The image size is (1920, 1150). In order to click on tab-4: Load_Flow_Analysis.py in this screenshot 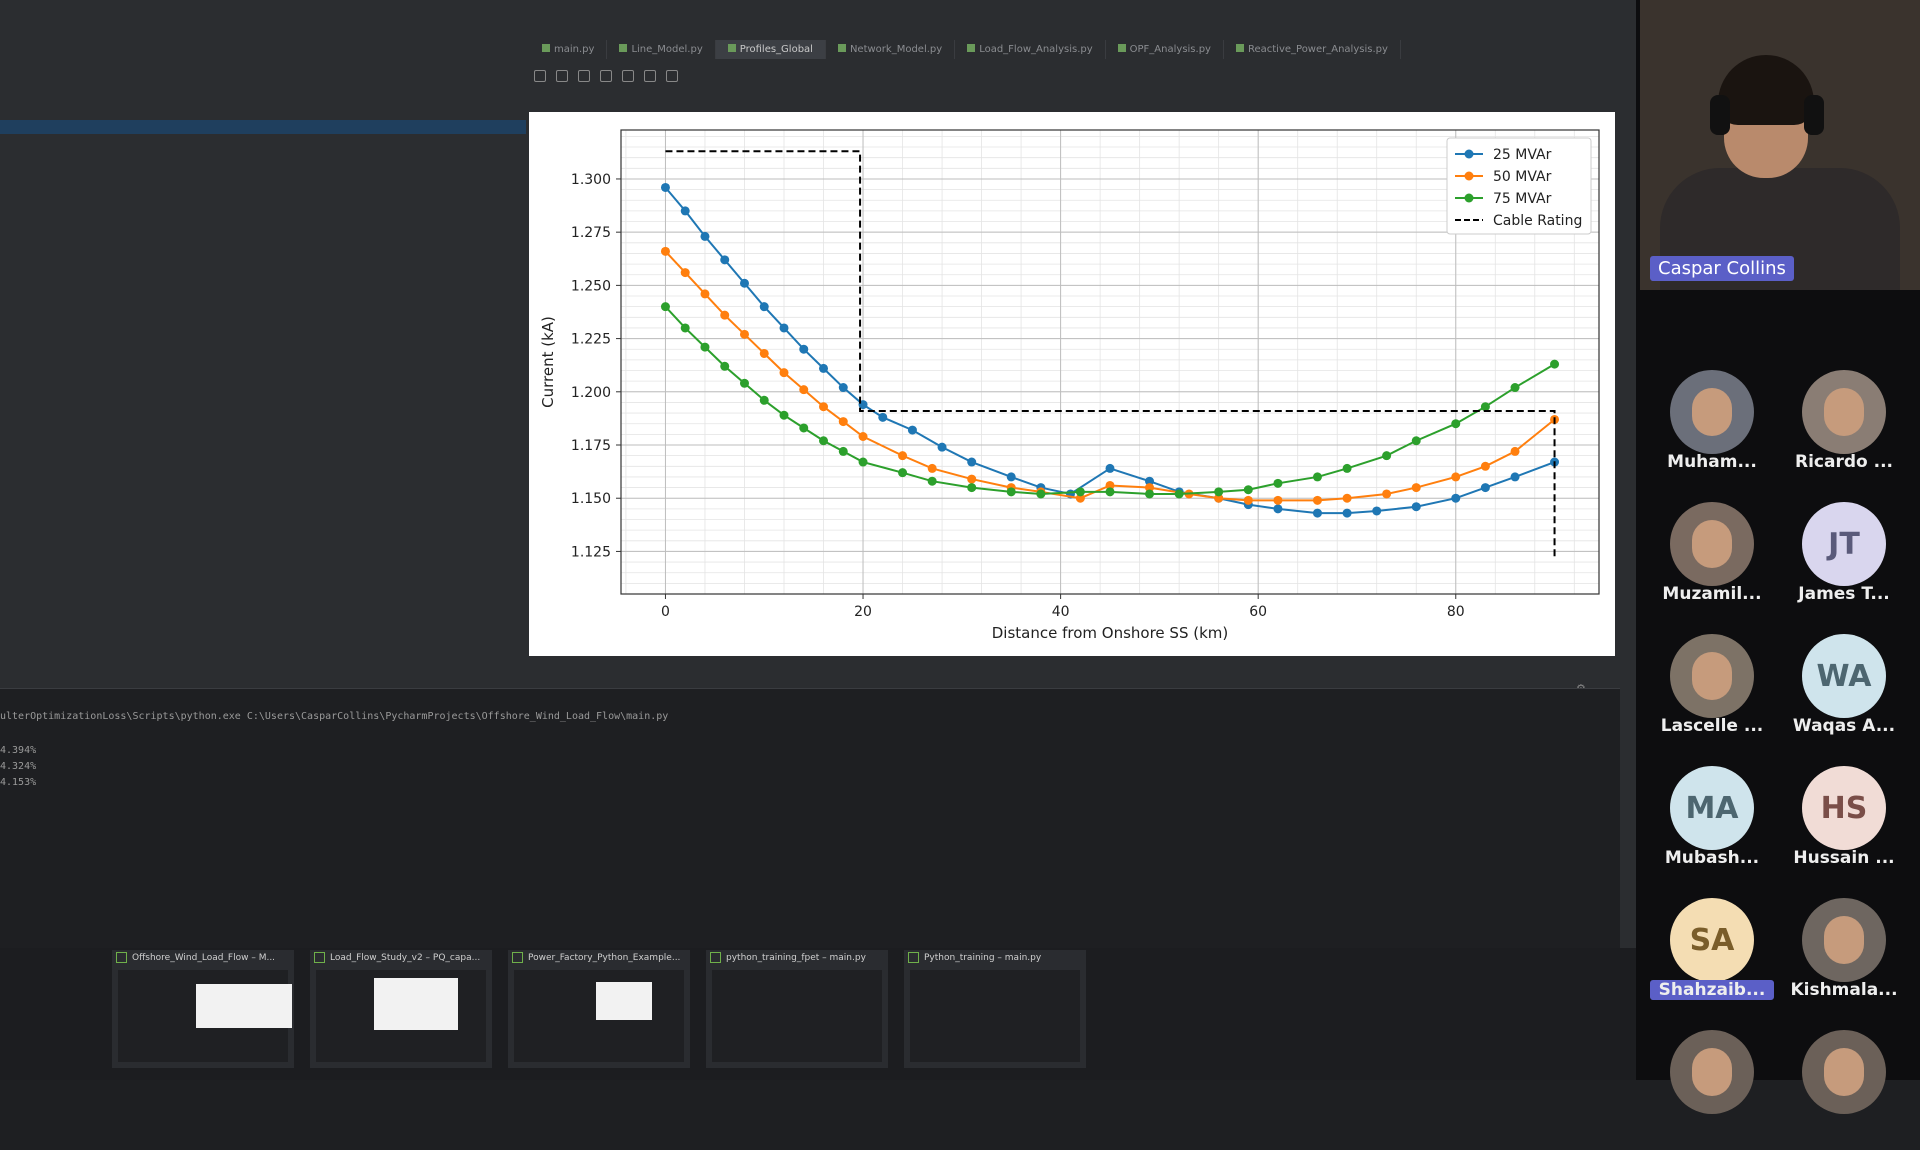, I will do `click(1030, 49)`.